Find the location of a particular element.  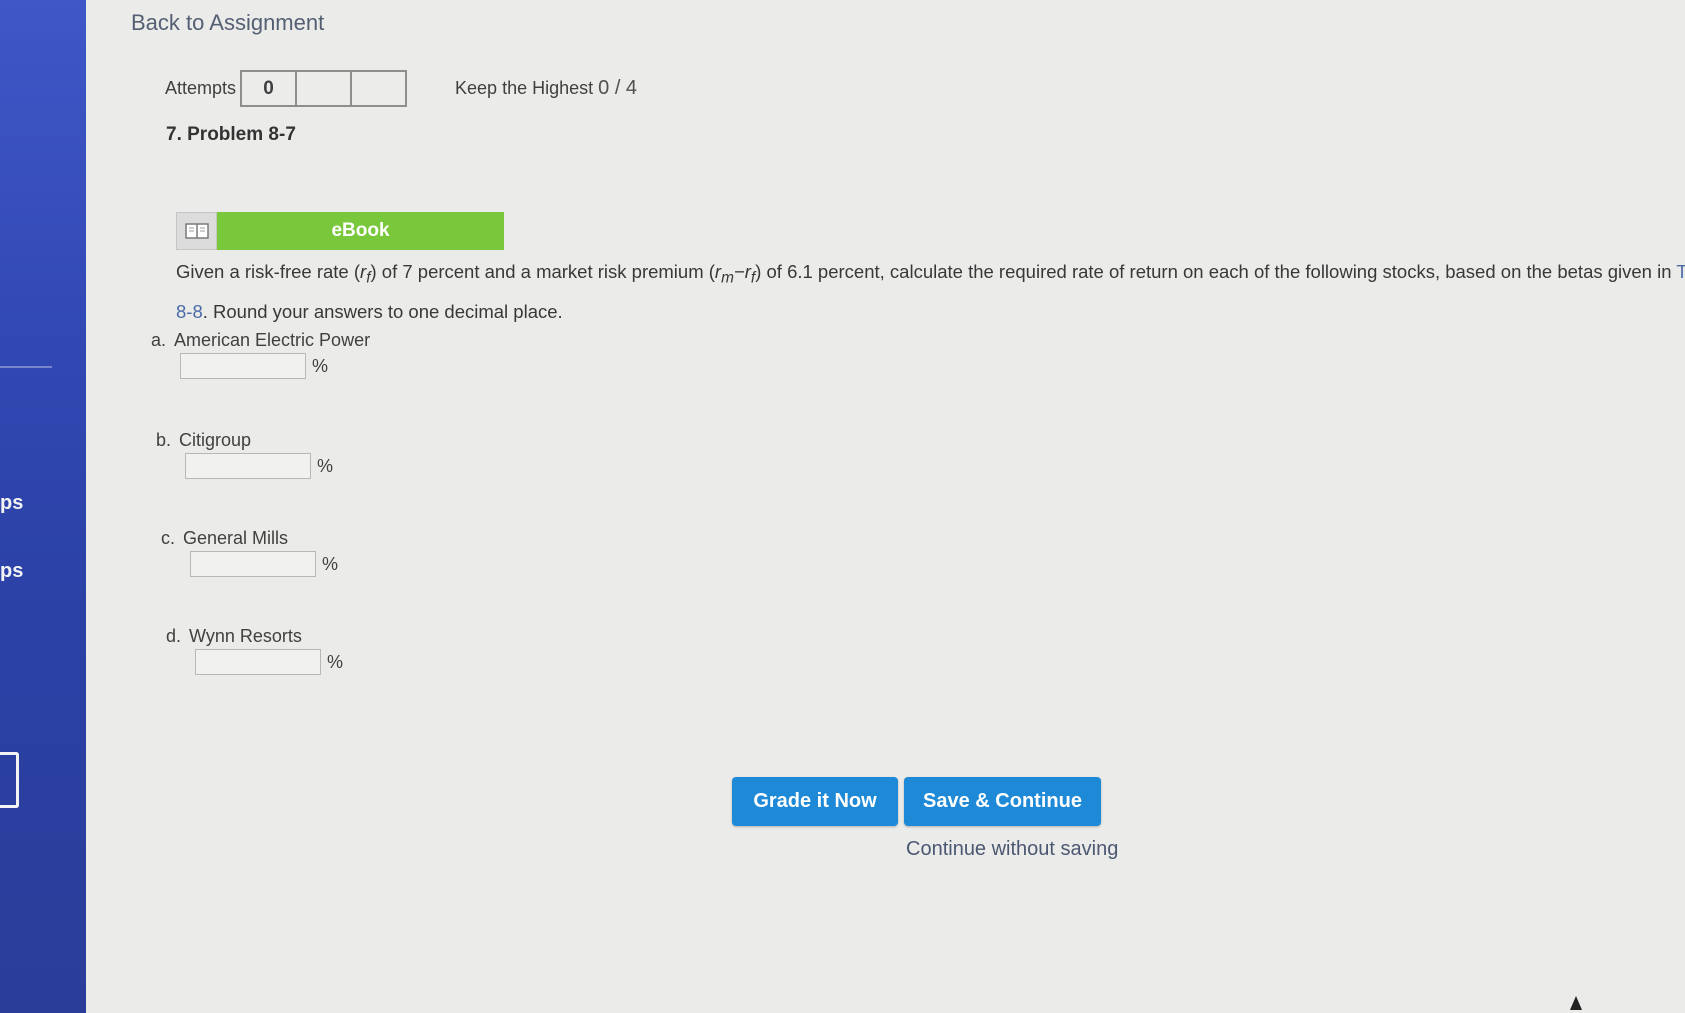

part-c: c. General Mills % is located at coordinates (249, 552).